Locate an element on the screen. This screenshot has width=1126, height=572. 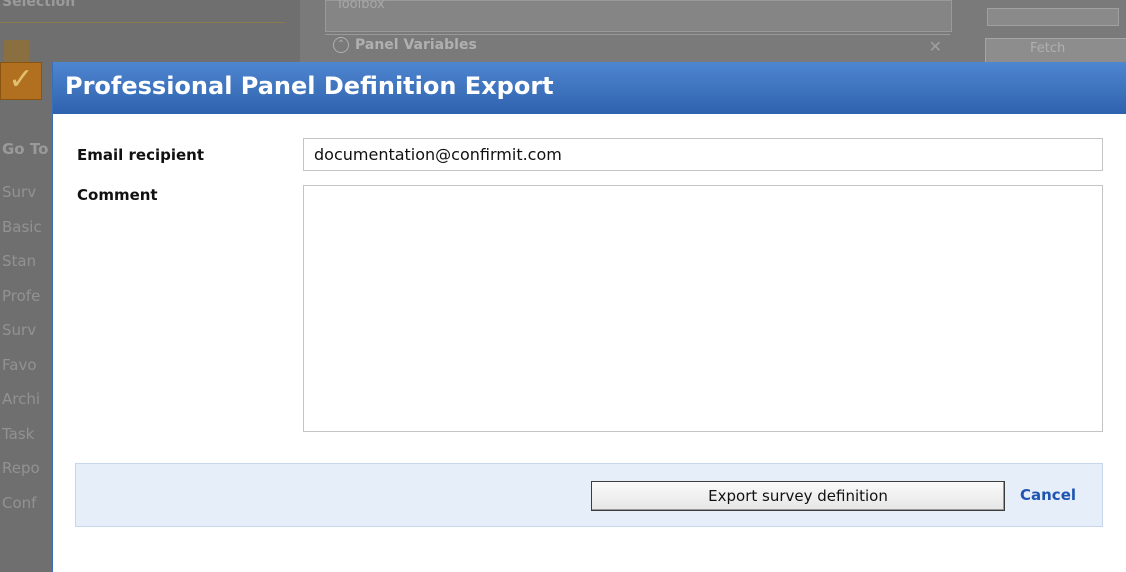
dialog-title: Professional Panel Definition Export is located at coordinates (309, 86).